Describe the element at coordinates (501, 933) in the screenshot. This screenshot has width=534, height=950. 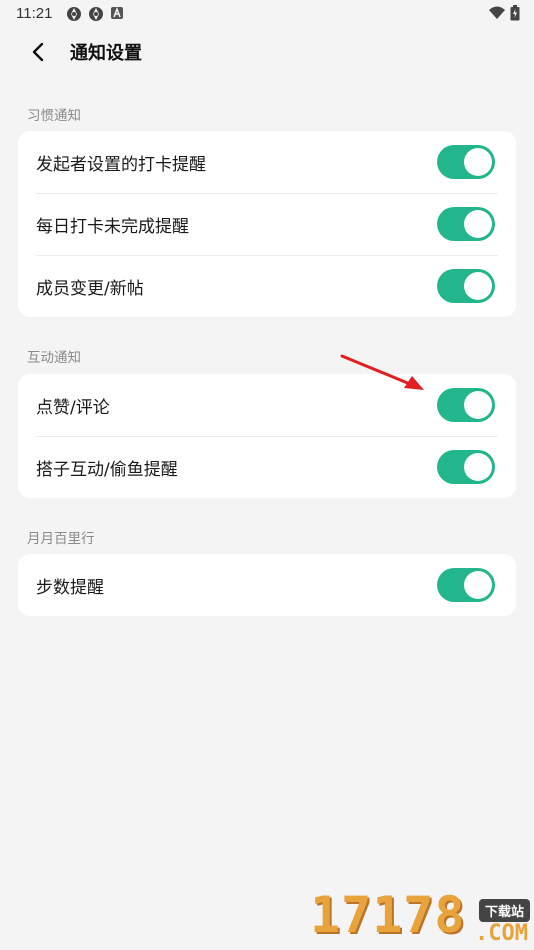
I see `watermark-suffix: .COM` at that location.